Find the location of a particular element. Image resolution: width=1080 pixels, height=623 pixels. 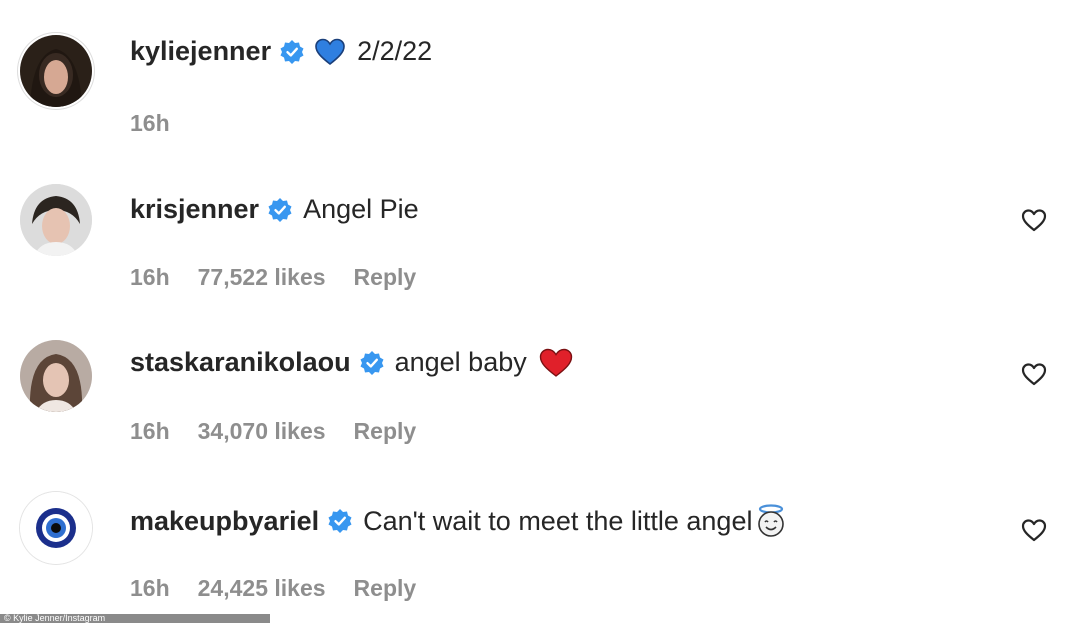

comment-line: krisjenner Angel Pie is located at coordinates (274, 209).